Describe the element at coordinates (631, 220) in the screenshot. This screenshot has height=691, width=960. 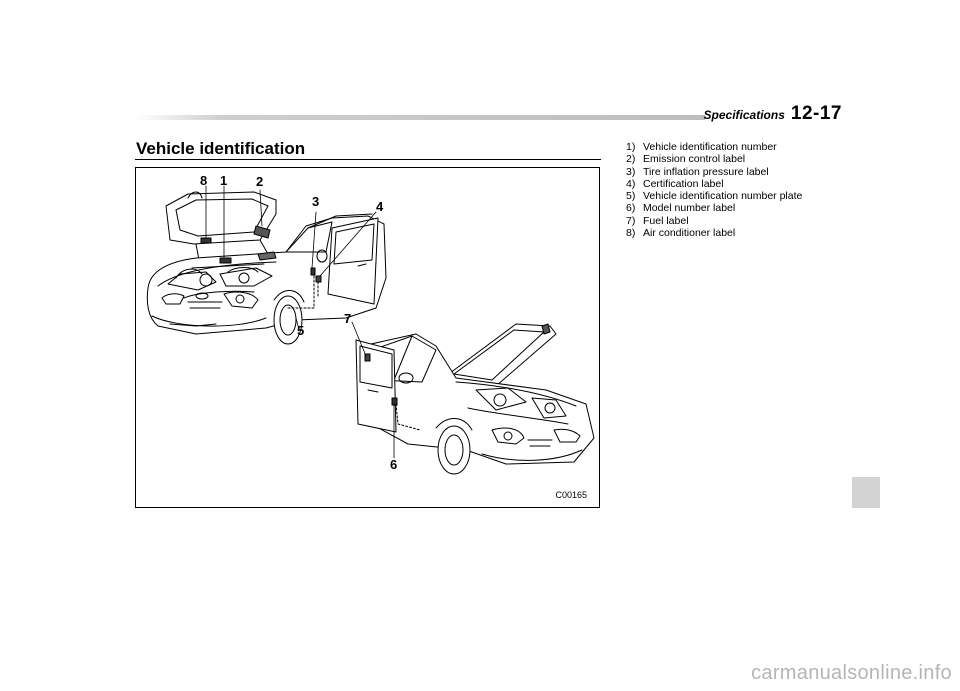
I see `legend-number: 7)` at that location.